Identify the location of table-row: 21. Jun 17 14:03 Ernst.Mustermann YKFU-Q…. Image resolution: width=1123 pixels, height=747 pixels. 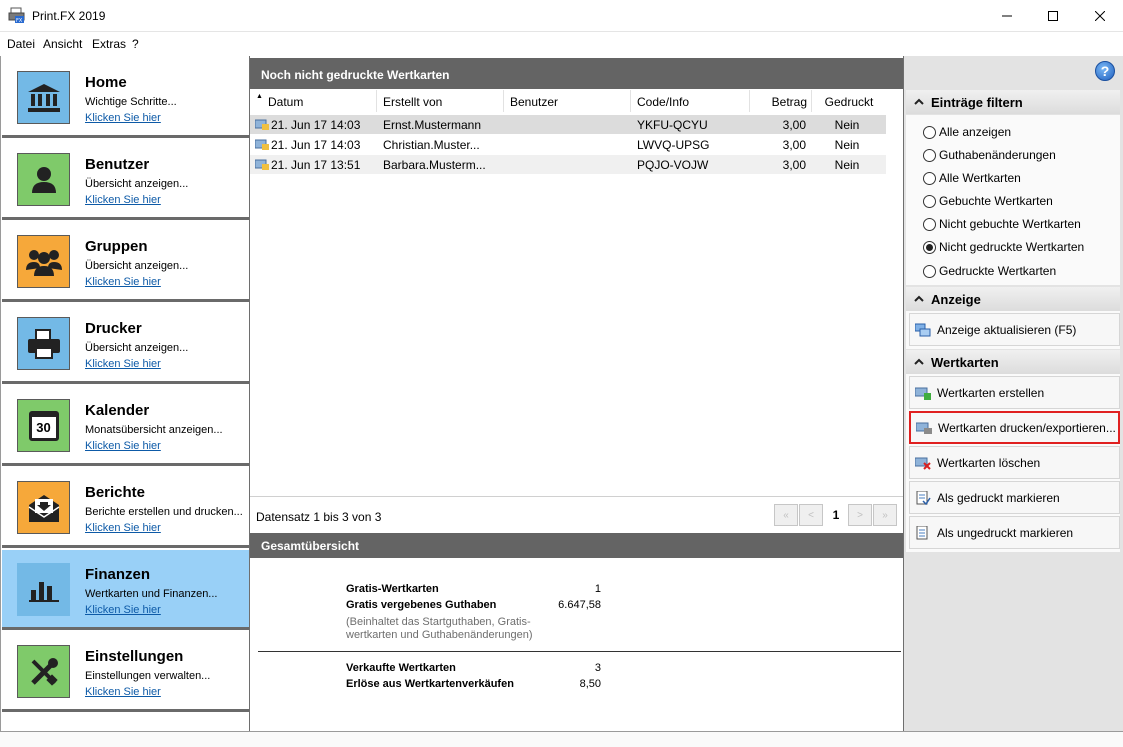
(568, 124).